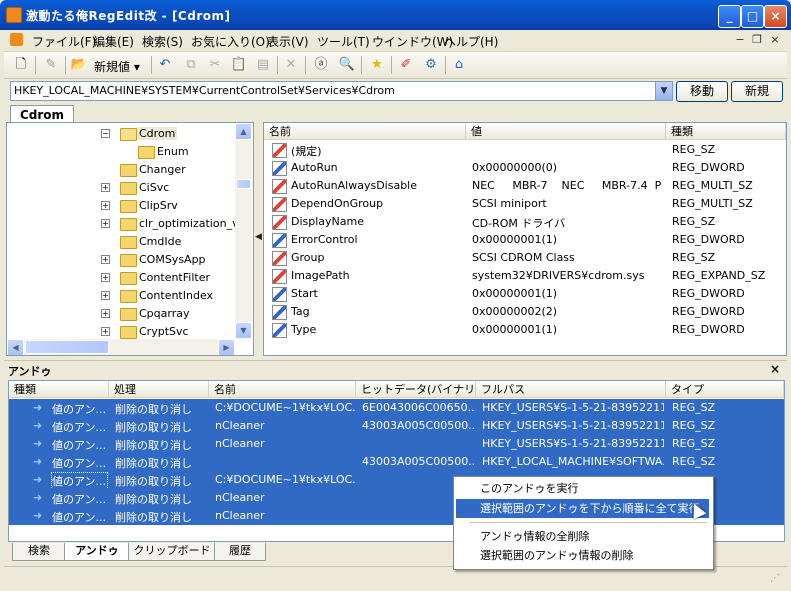 The width and height of the screenshot is (791, 591). Describe the element at coordinates (97, 552) in the screenshot. I see `tab-undo: アンドゥ` at that location.